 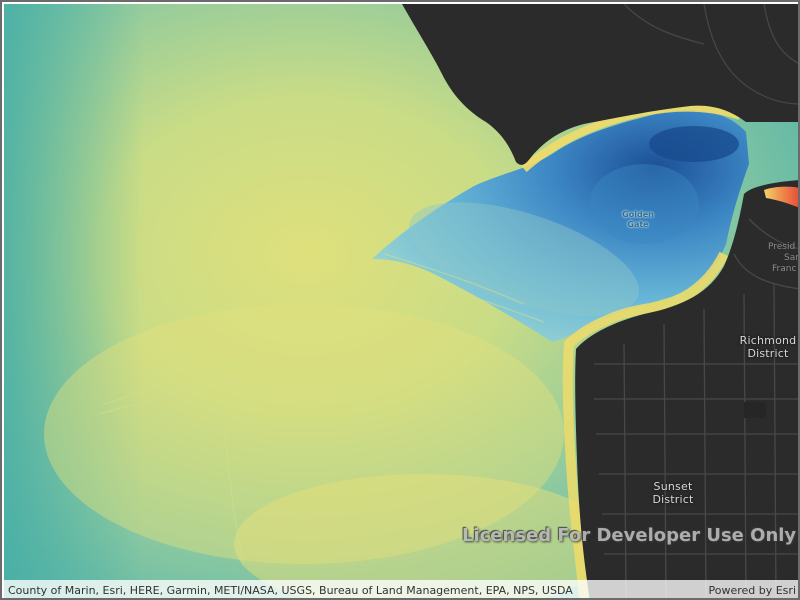 I want to click on mid-bay, so click(x=644, y=204).